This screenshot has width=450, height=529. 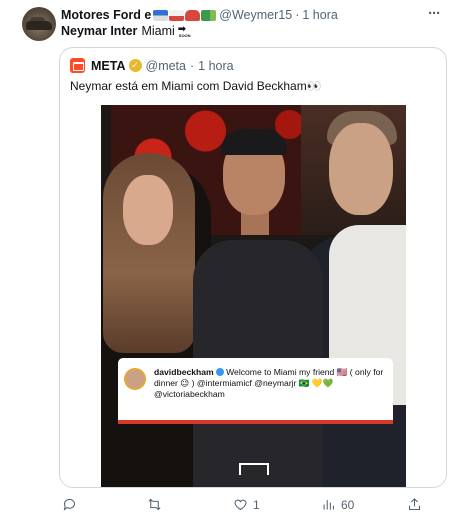 I want to click on views-chart-icon, so click(x=329, y=505).